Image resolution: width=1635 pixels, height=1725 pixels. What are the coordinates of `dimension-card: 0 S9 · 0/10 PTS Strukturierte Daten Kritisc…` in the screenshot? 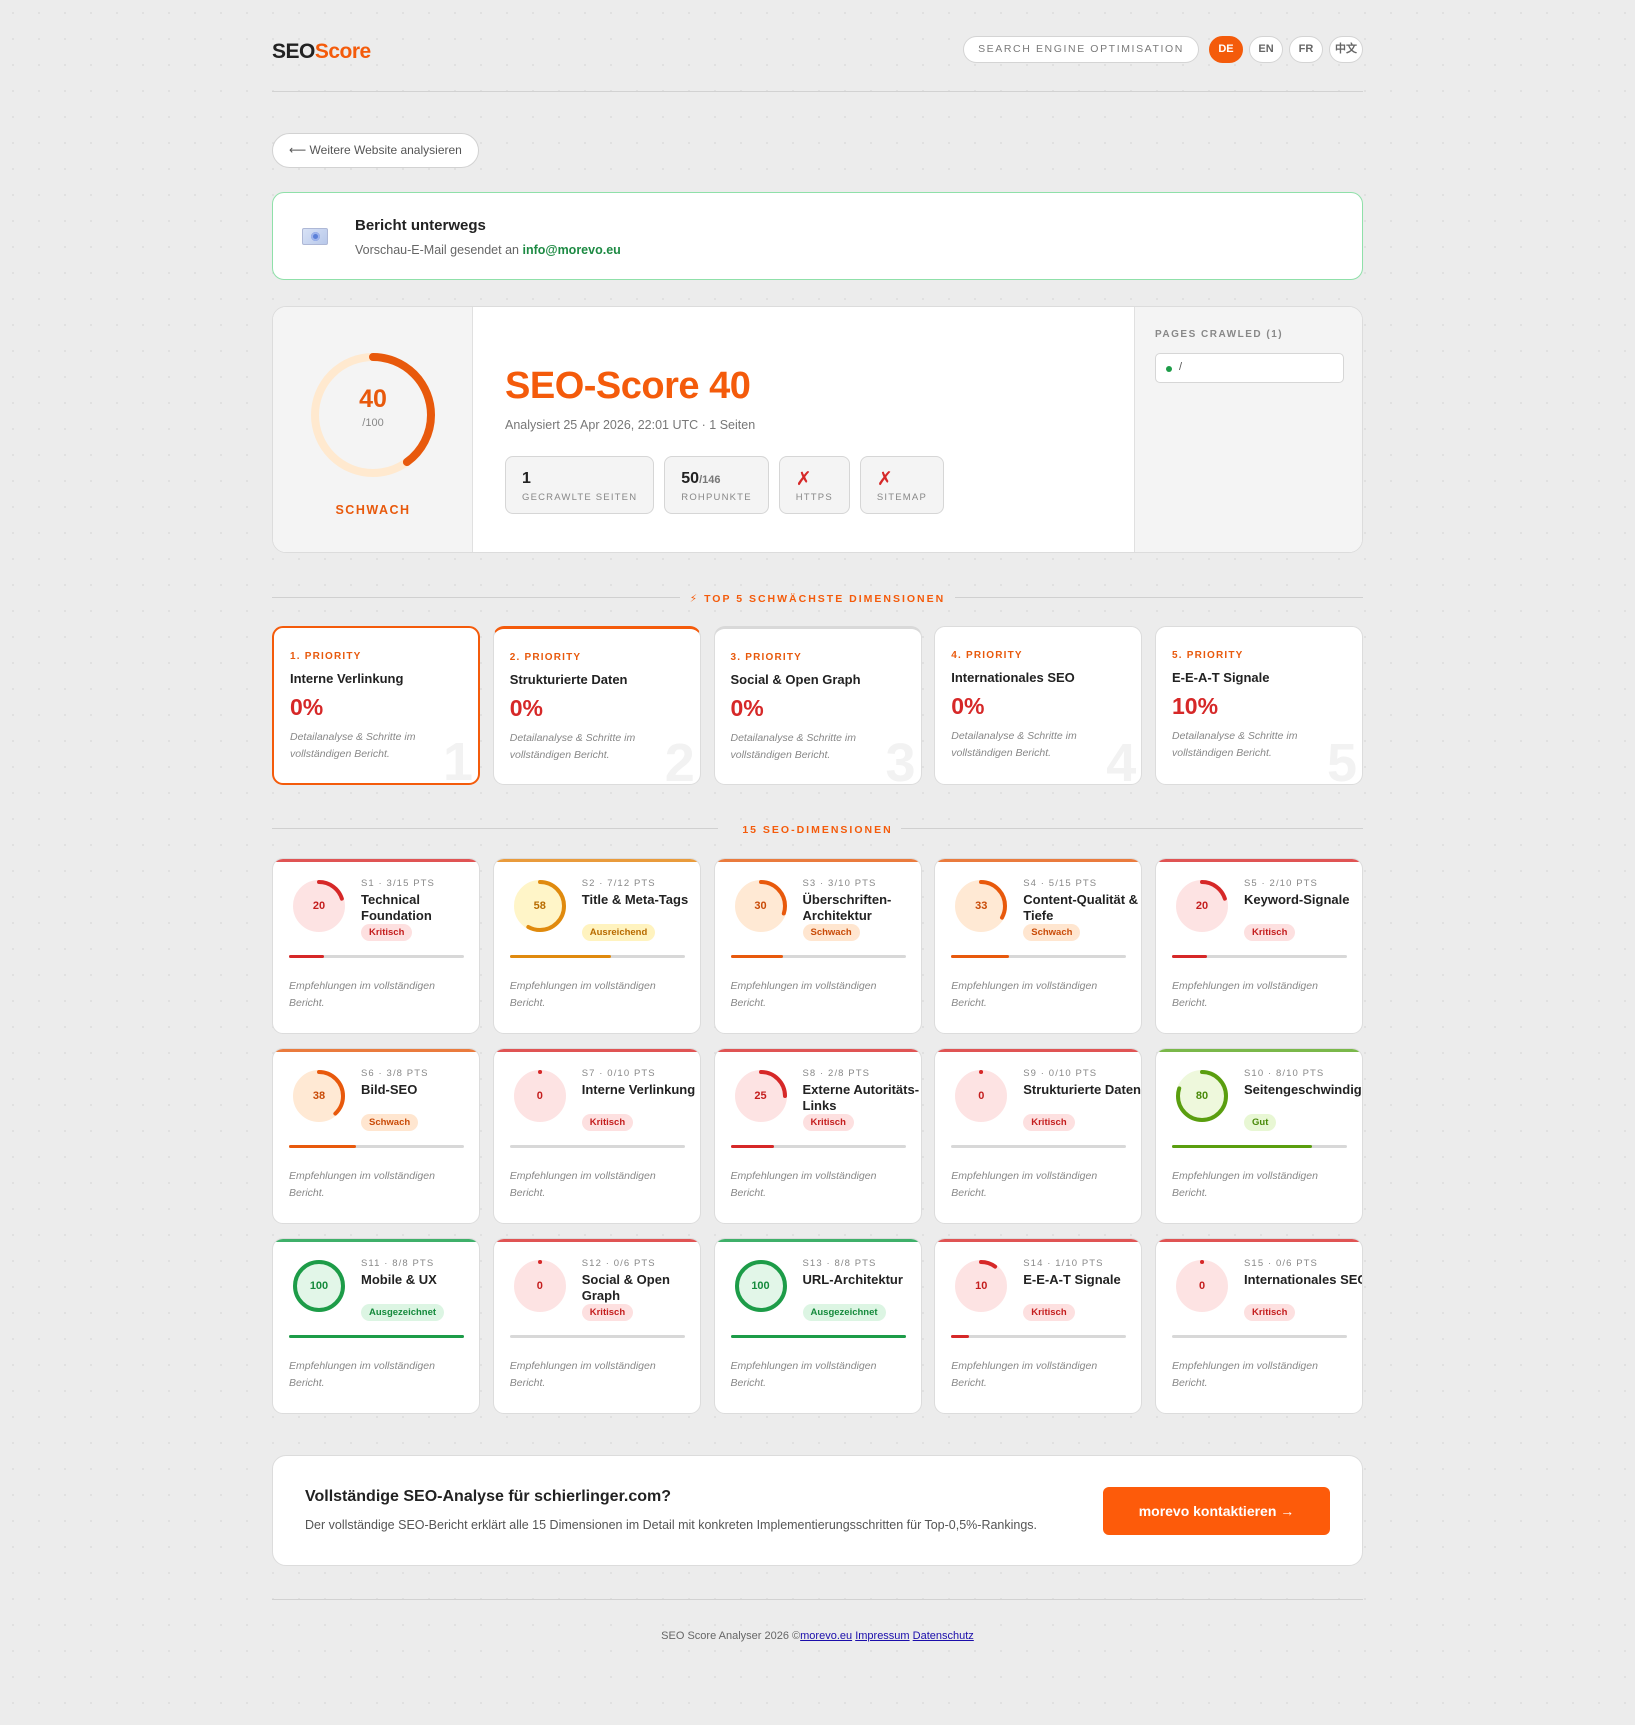 It's located at (1038, 1136).